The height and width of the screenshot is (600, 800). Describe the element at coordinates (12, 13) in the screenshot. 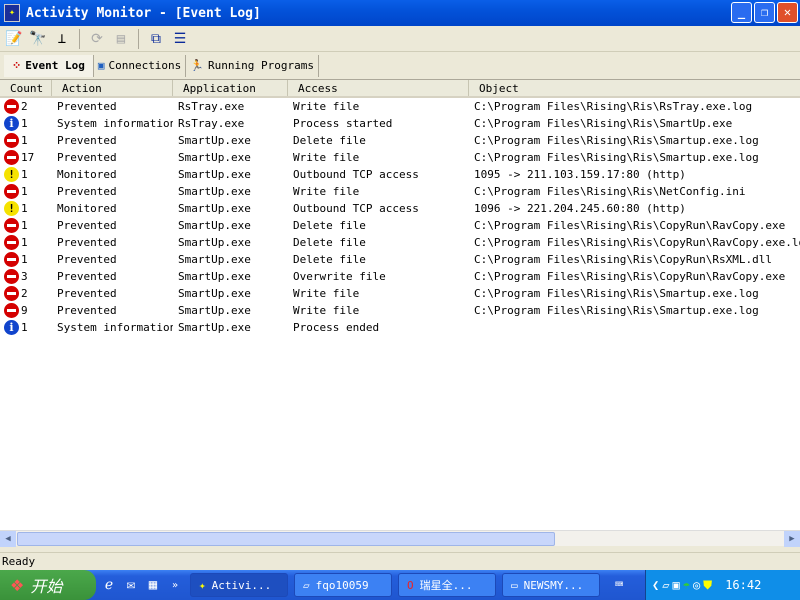

I see `app-icon: ✦` at that location.